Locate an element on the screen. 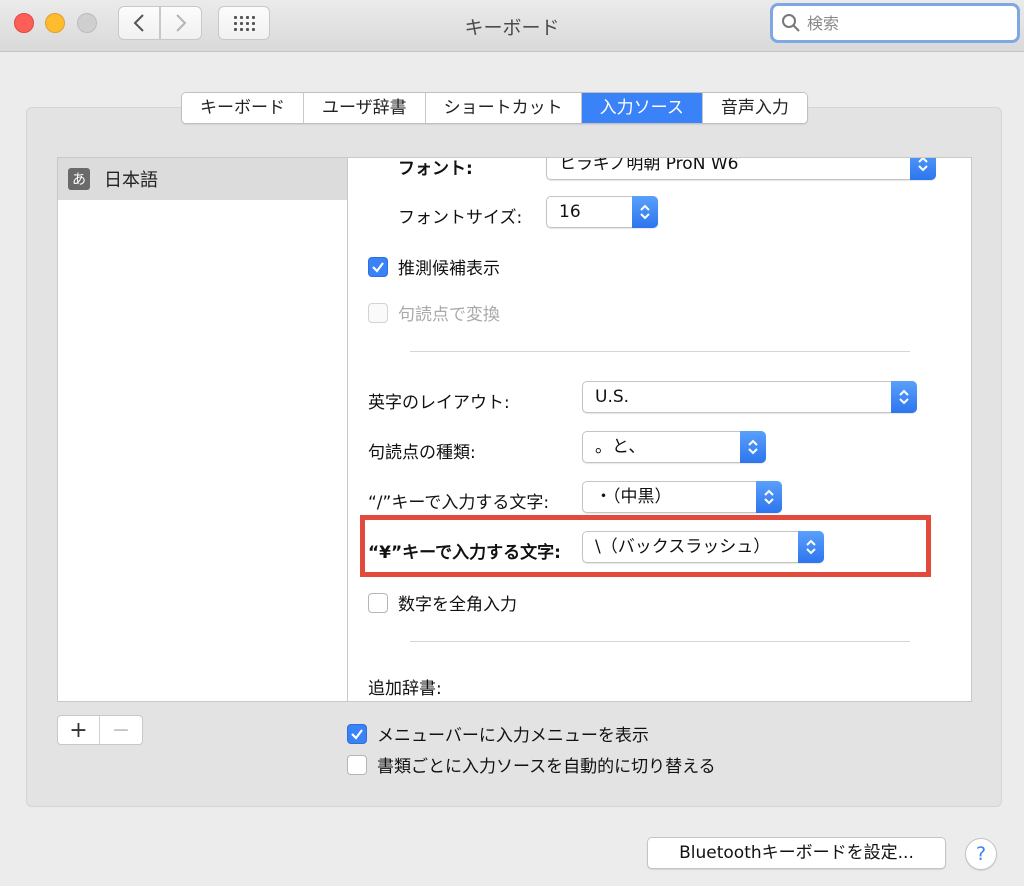  punct-convert-row: 句読点で変換 is located at coordinates (434, 312).